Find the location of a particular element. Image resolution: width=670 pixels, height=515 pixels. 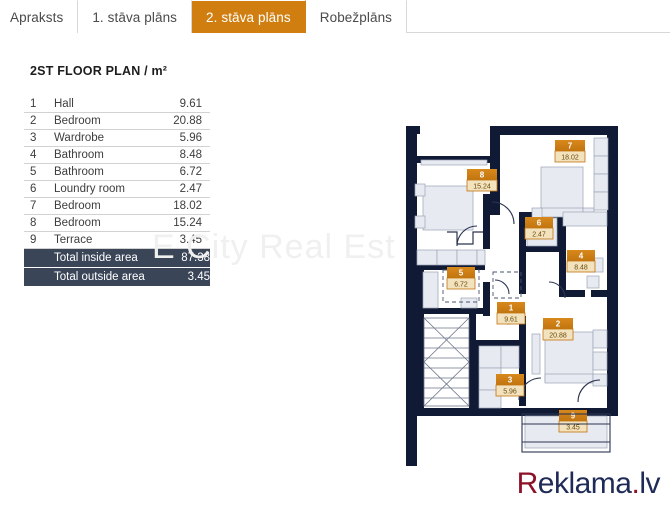

room-badge-8: 8 15.24 is located at coordinates (482, 180).